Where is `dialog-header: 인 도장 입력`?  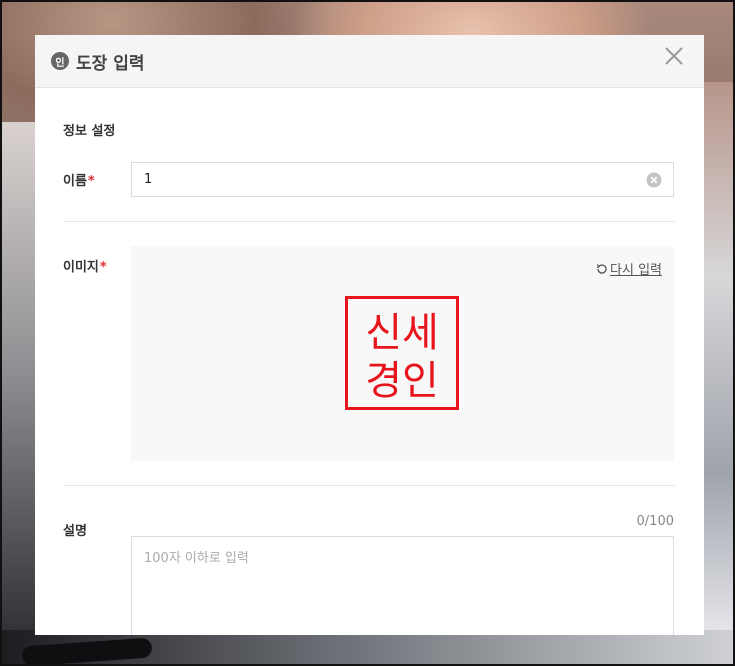
dialog-header: 인 도장 입력 is located at coordinates (369, 61).